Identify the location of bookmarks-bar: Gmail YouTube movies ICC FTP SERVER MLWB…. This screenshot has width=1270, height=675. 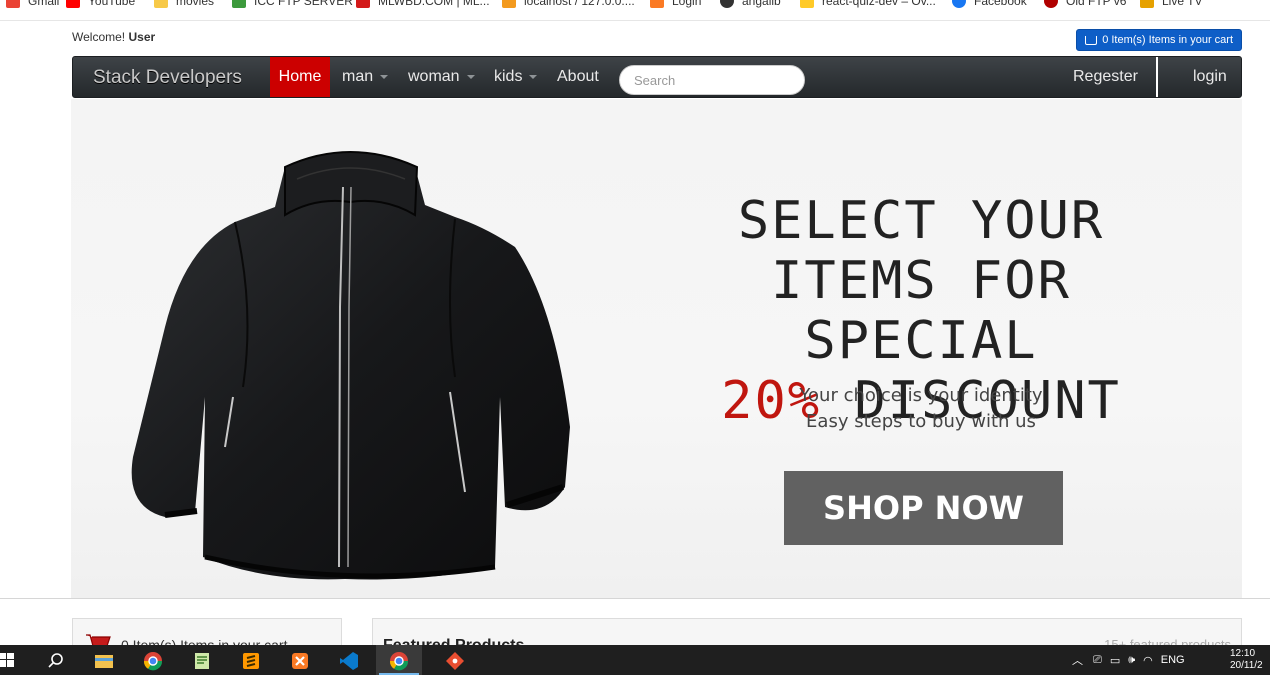
(635, 10).